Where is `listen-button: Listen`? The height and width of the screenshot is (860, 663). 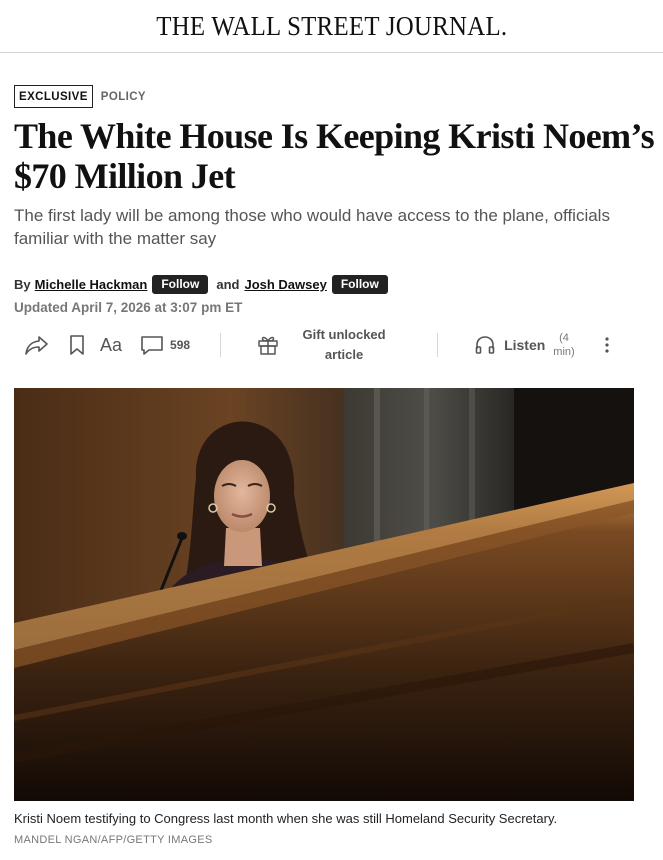
listen-button: Listen is located at coordinates (524, 345).